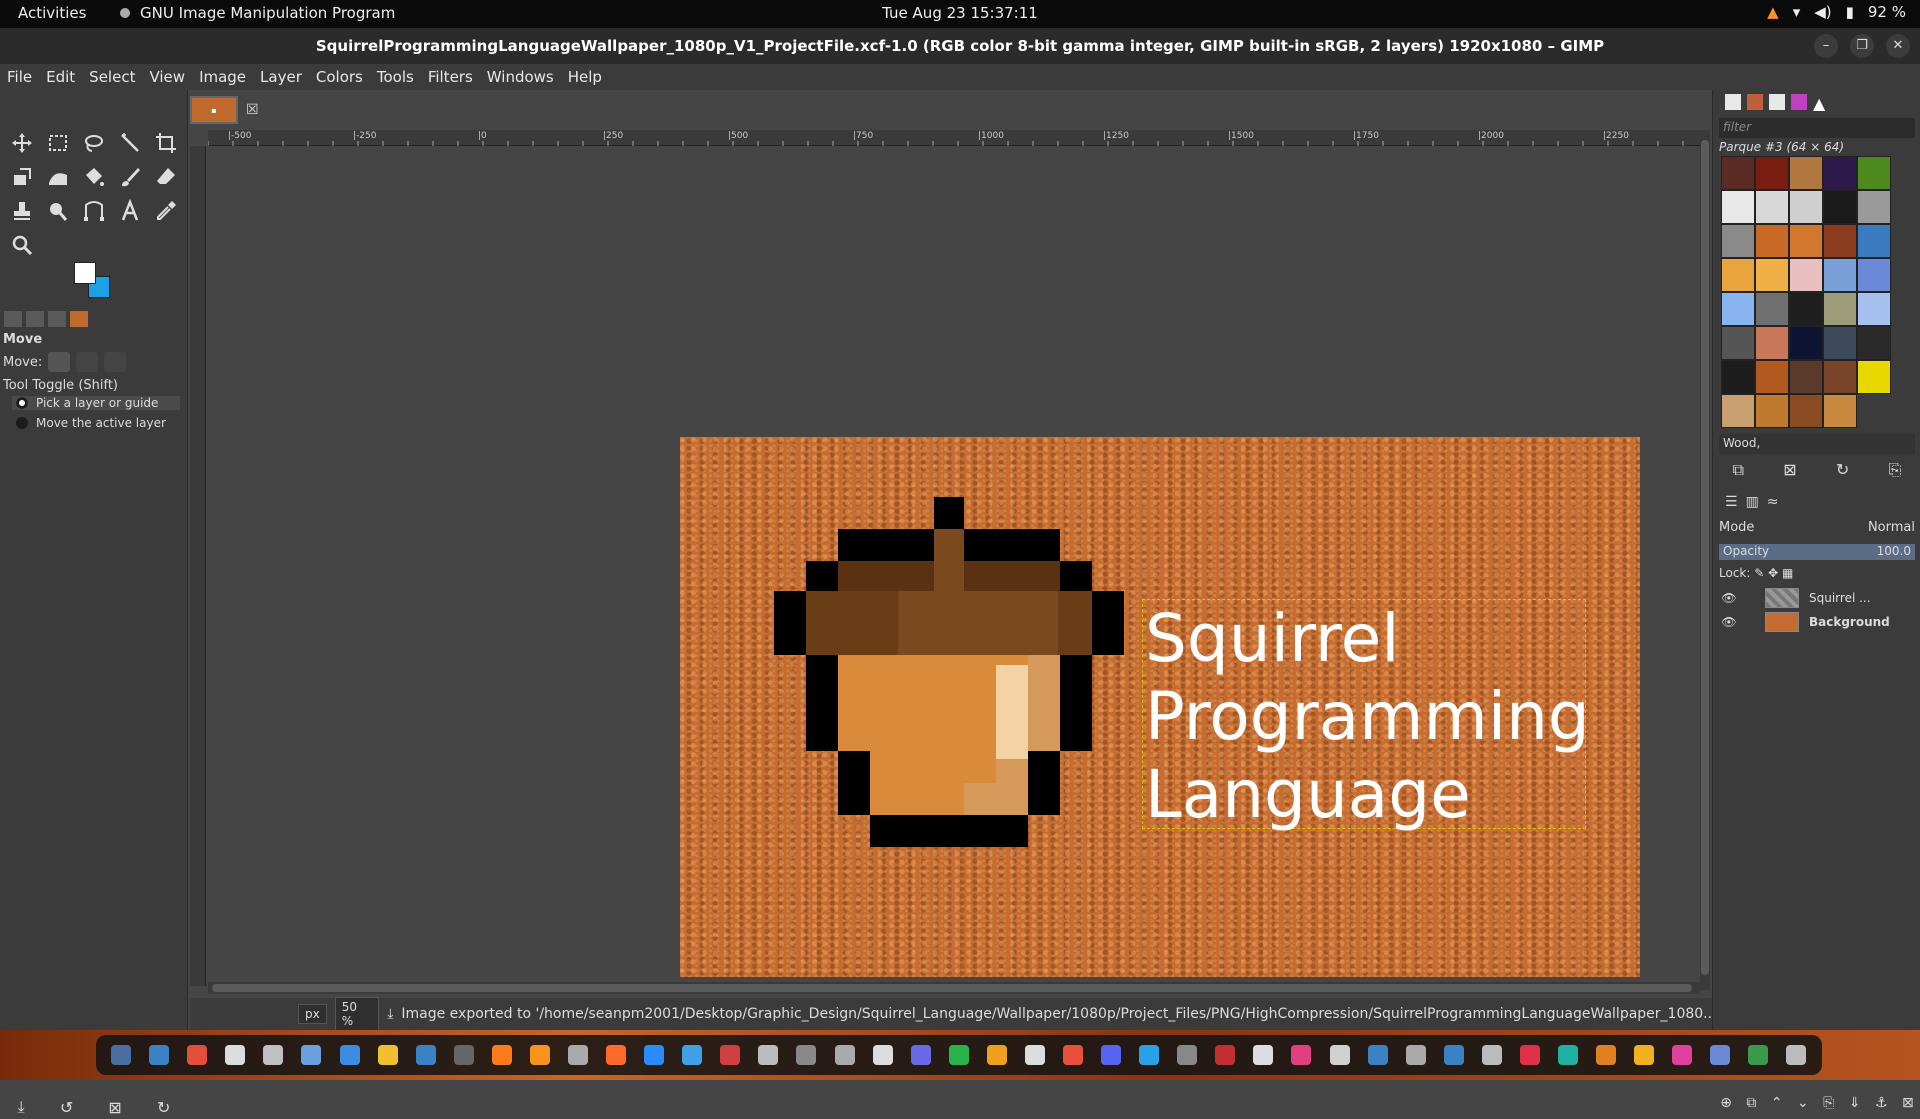 This screenshot has height=1119, width=1920. I want to click on menu-layer: Layer, so click(281, 77).